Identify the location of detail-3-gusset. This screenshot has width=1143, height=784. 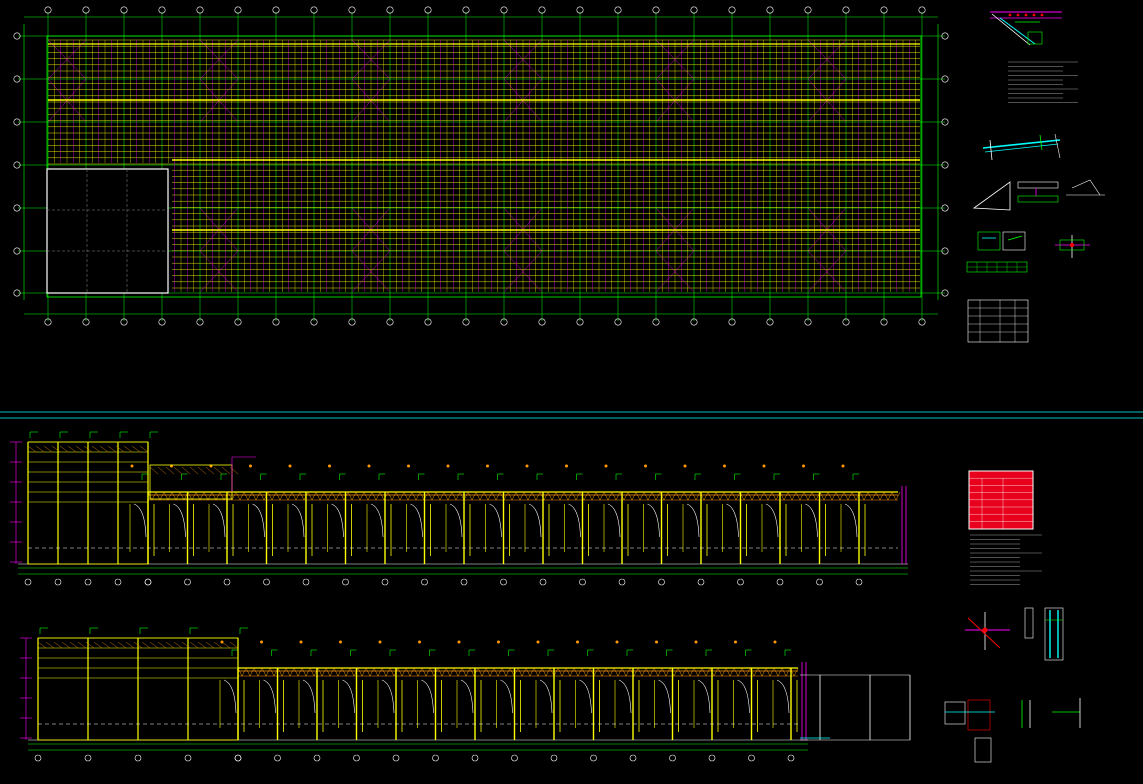
(991, 196).